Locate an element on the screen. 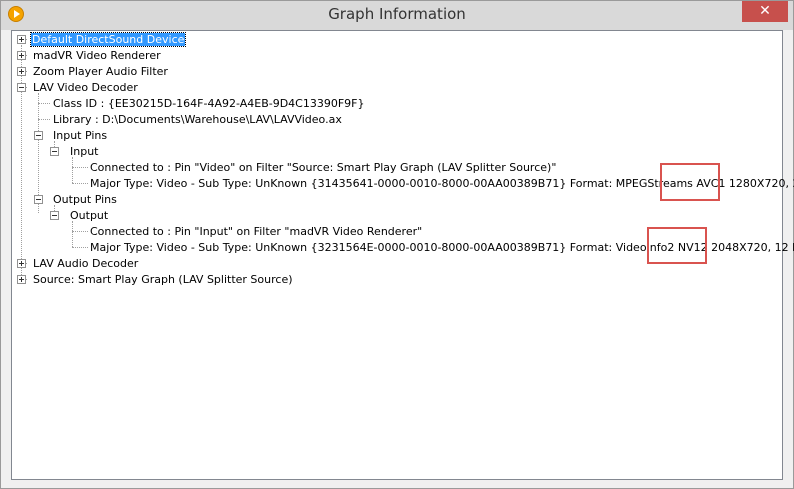 The height and width of the screenshot is (489, 794). node-label: Input is located at coordinates (84, 151).